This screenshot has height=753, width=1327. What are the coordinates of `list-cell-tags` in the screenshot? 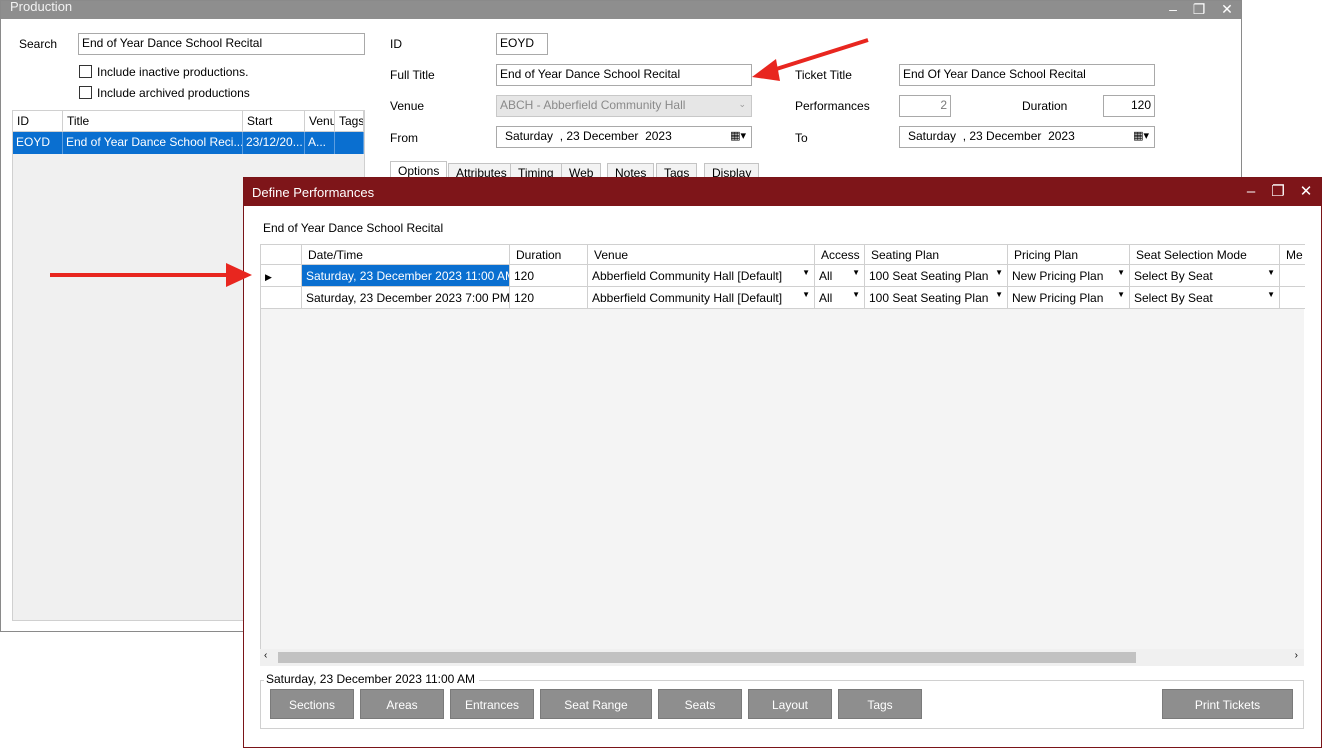 It's located at (349, 143).